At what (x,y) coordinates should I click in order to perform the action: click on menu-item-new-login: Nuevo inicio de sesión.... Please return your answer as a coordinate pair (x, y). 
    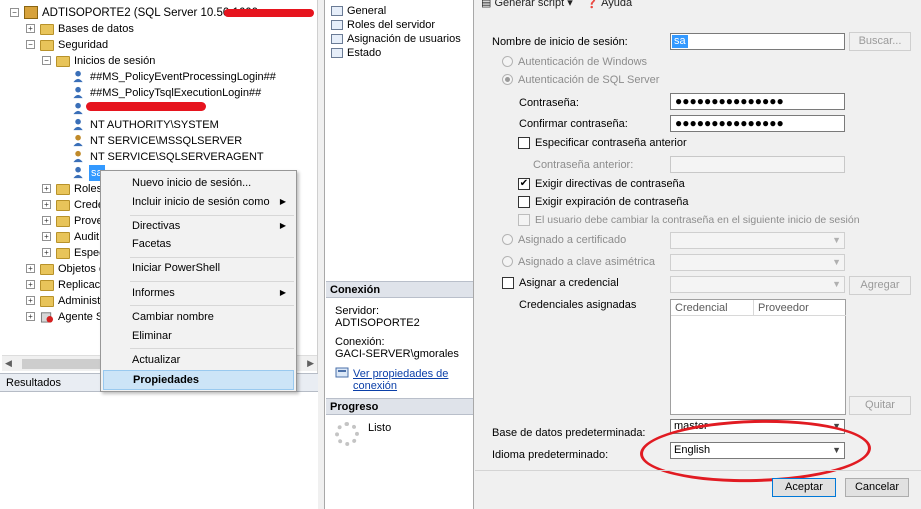
    Looking at the image, I should click on (198, 183).